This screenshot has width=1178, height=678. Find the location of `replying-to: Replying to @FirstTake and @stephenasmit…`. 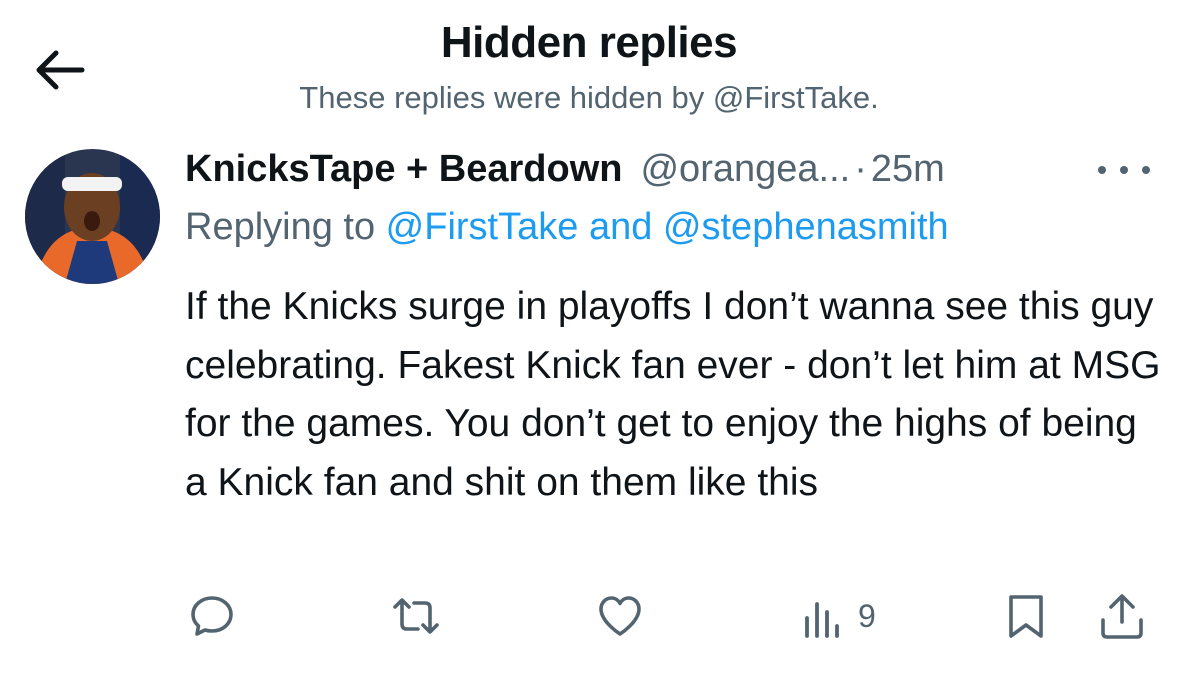

replying-to: Replying to @FirstTake and @stephenasmit… is located at coordinates (567, 227).